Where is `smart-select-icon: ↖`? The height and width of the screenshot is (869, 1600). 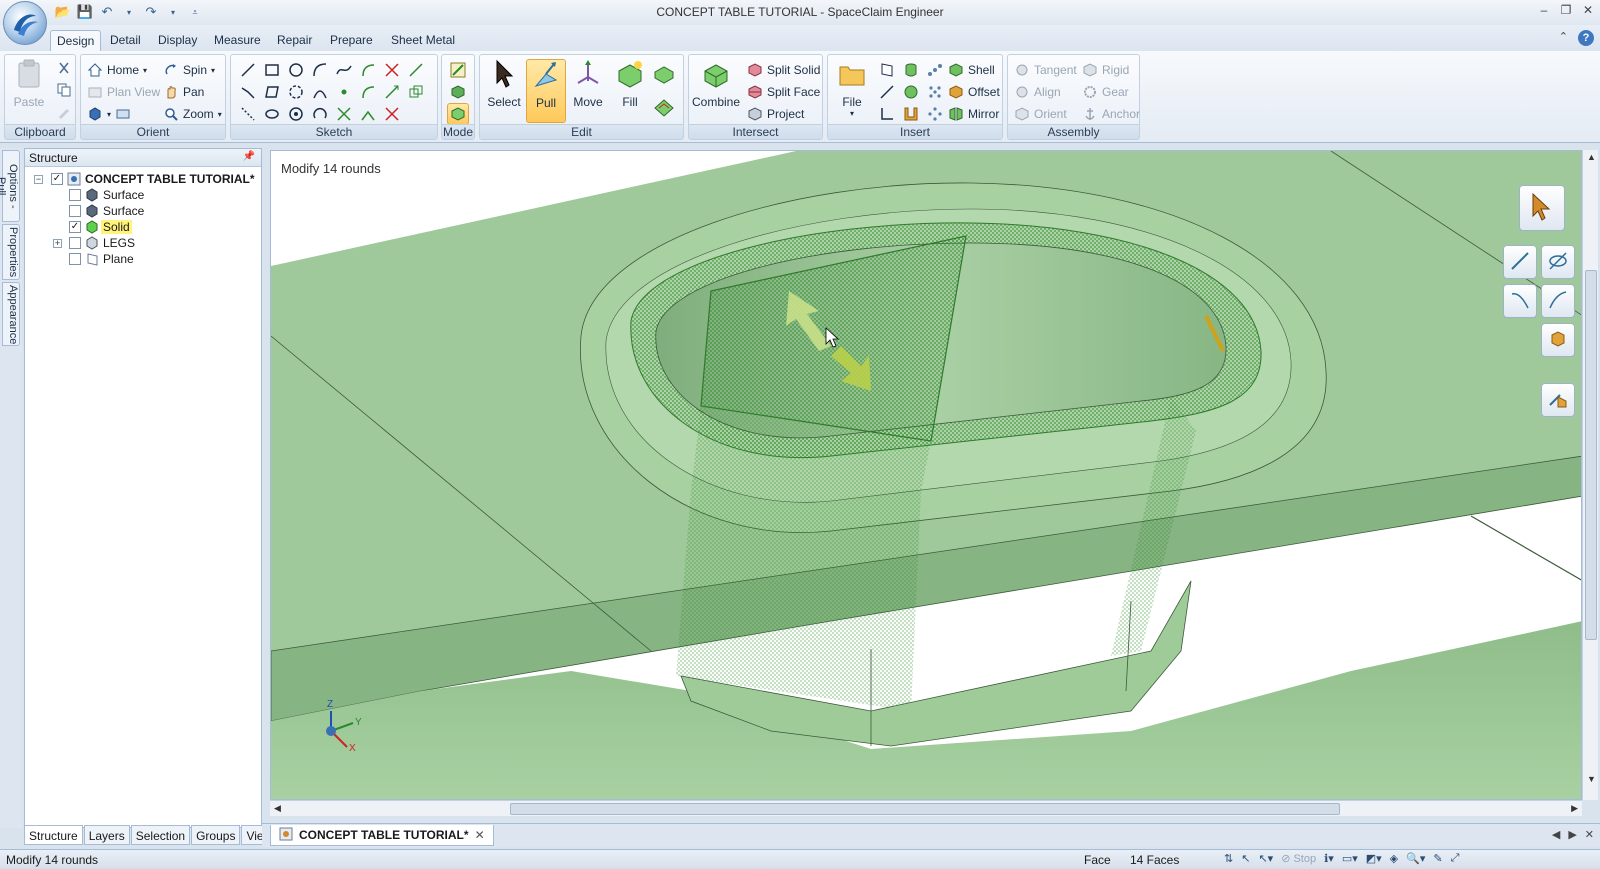 smart-select-icon: ↖ is located at coordinates (1245, 858).